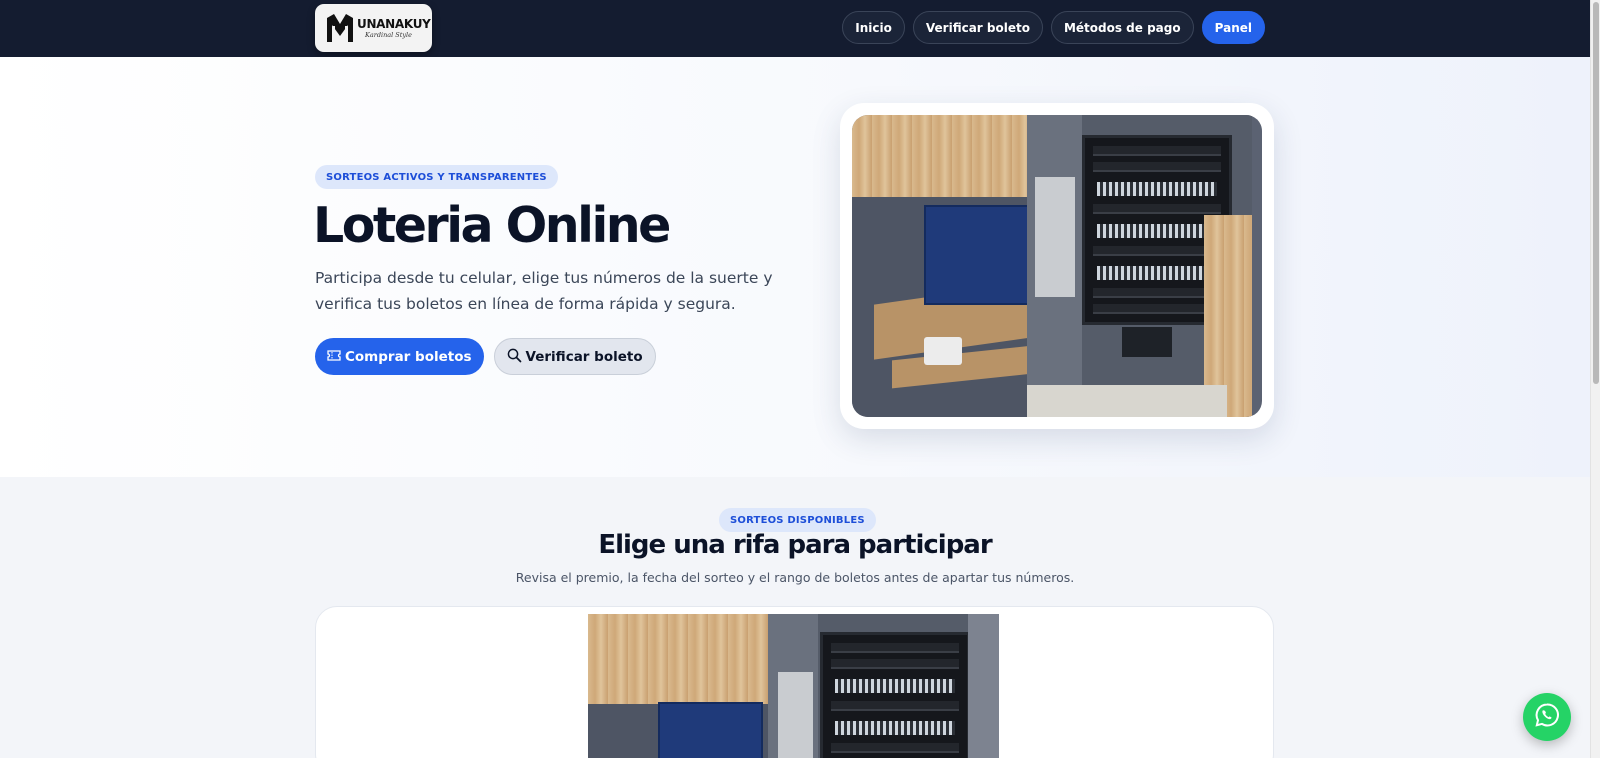 The width and height of the screenshot is (1600, 758). I want to click on whatsapp-button, so click(1547, 717).